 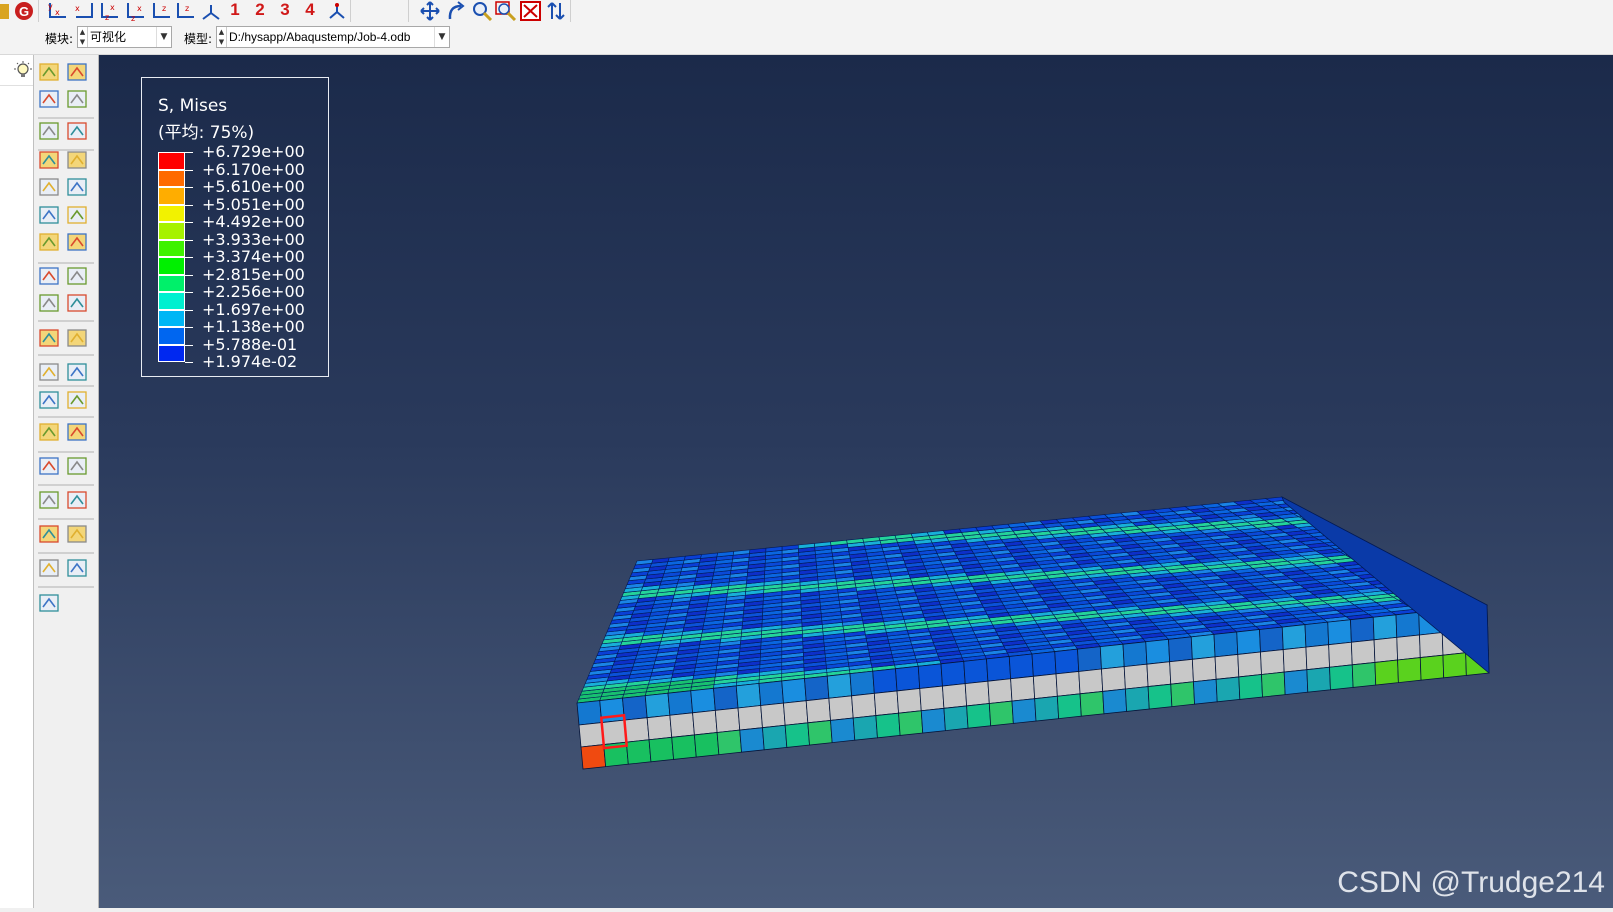 I want to click on display-group-icon, so click(x=49, y=466).